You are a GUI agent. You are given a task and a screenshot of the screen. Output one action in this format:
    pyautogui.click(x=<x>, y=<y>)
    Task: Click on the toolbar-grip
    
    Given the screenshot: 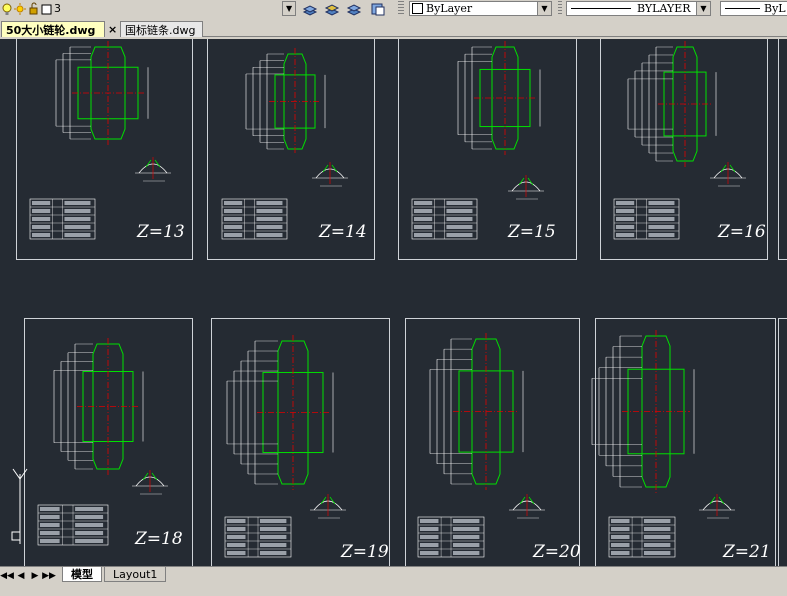 What is the action you would take?
    pyautogui.click(x=401, y=8)
    